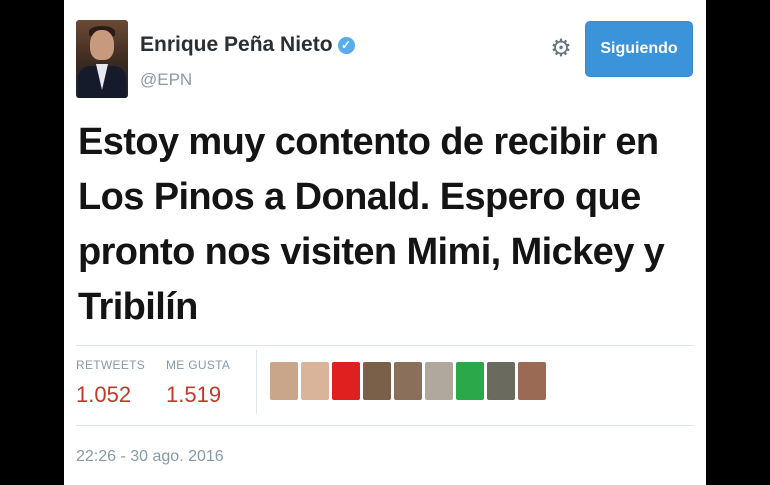 This screenshot has height=485, width=770. I want to click on likers-avatars, so click(408, 381).